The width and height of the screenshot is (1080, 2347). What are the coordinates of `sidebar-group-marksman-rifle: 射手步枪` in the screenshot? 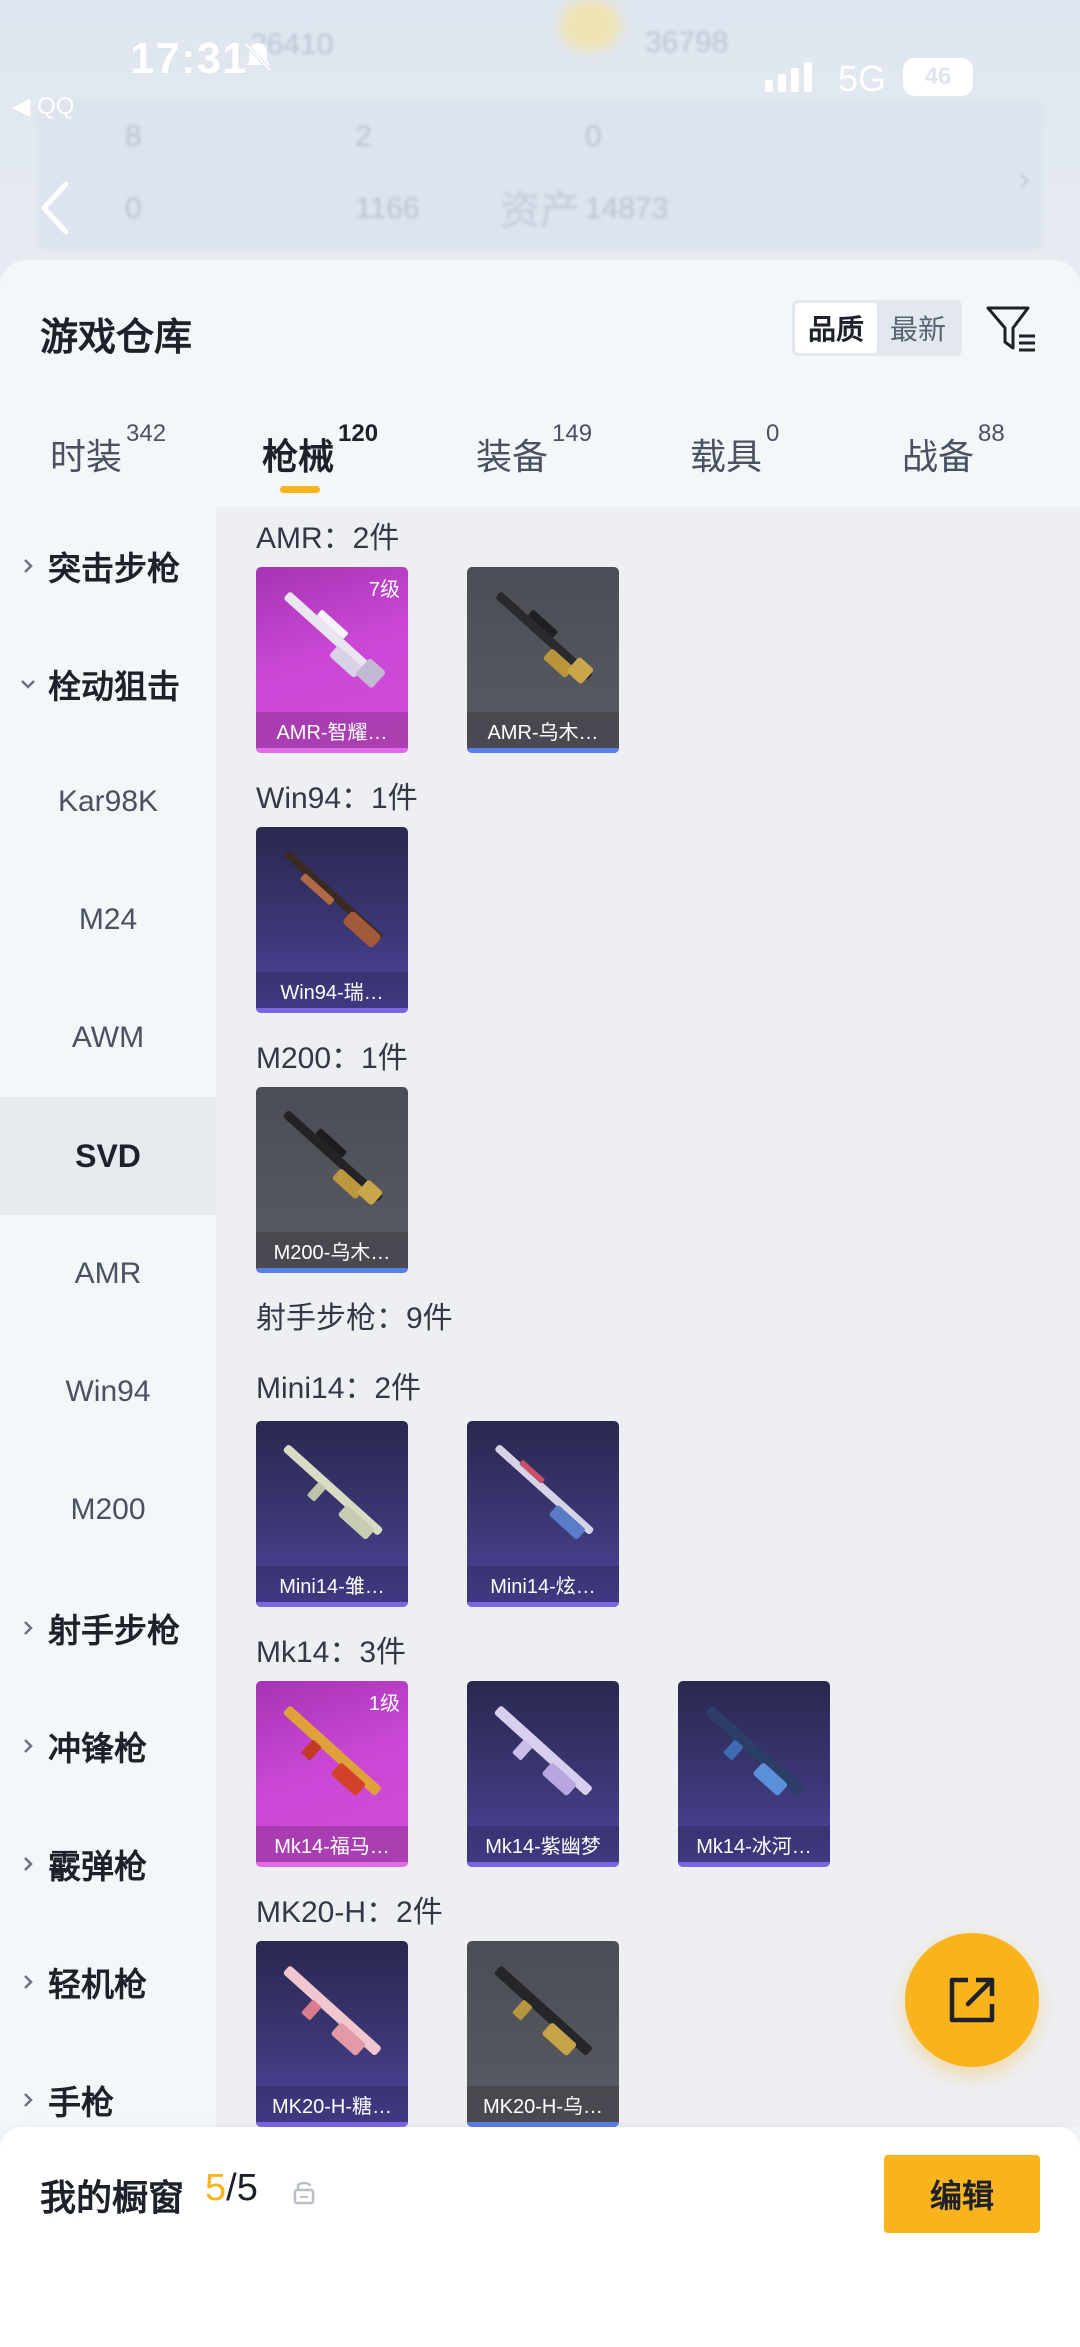 It's located at (108, 1628).